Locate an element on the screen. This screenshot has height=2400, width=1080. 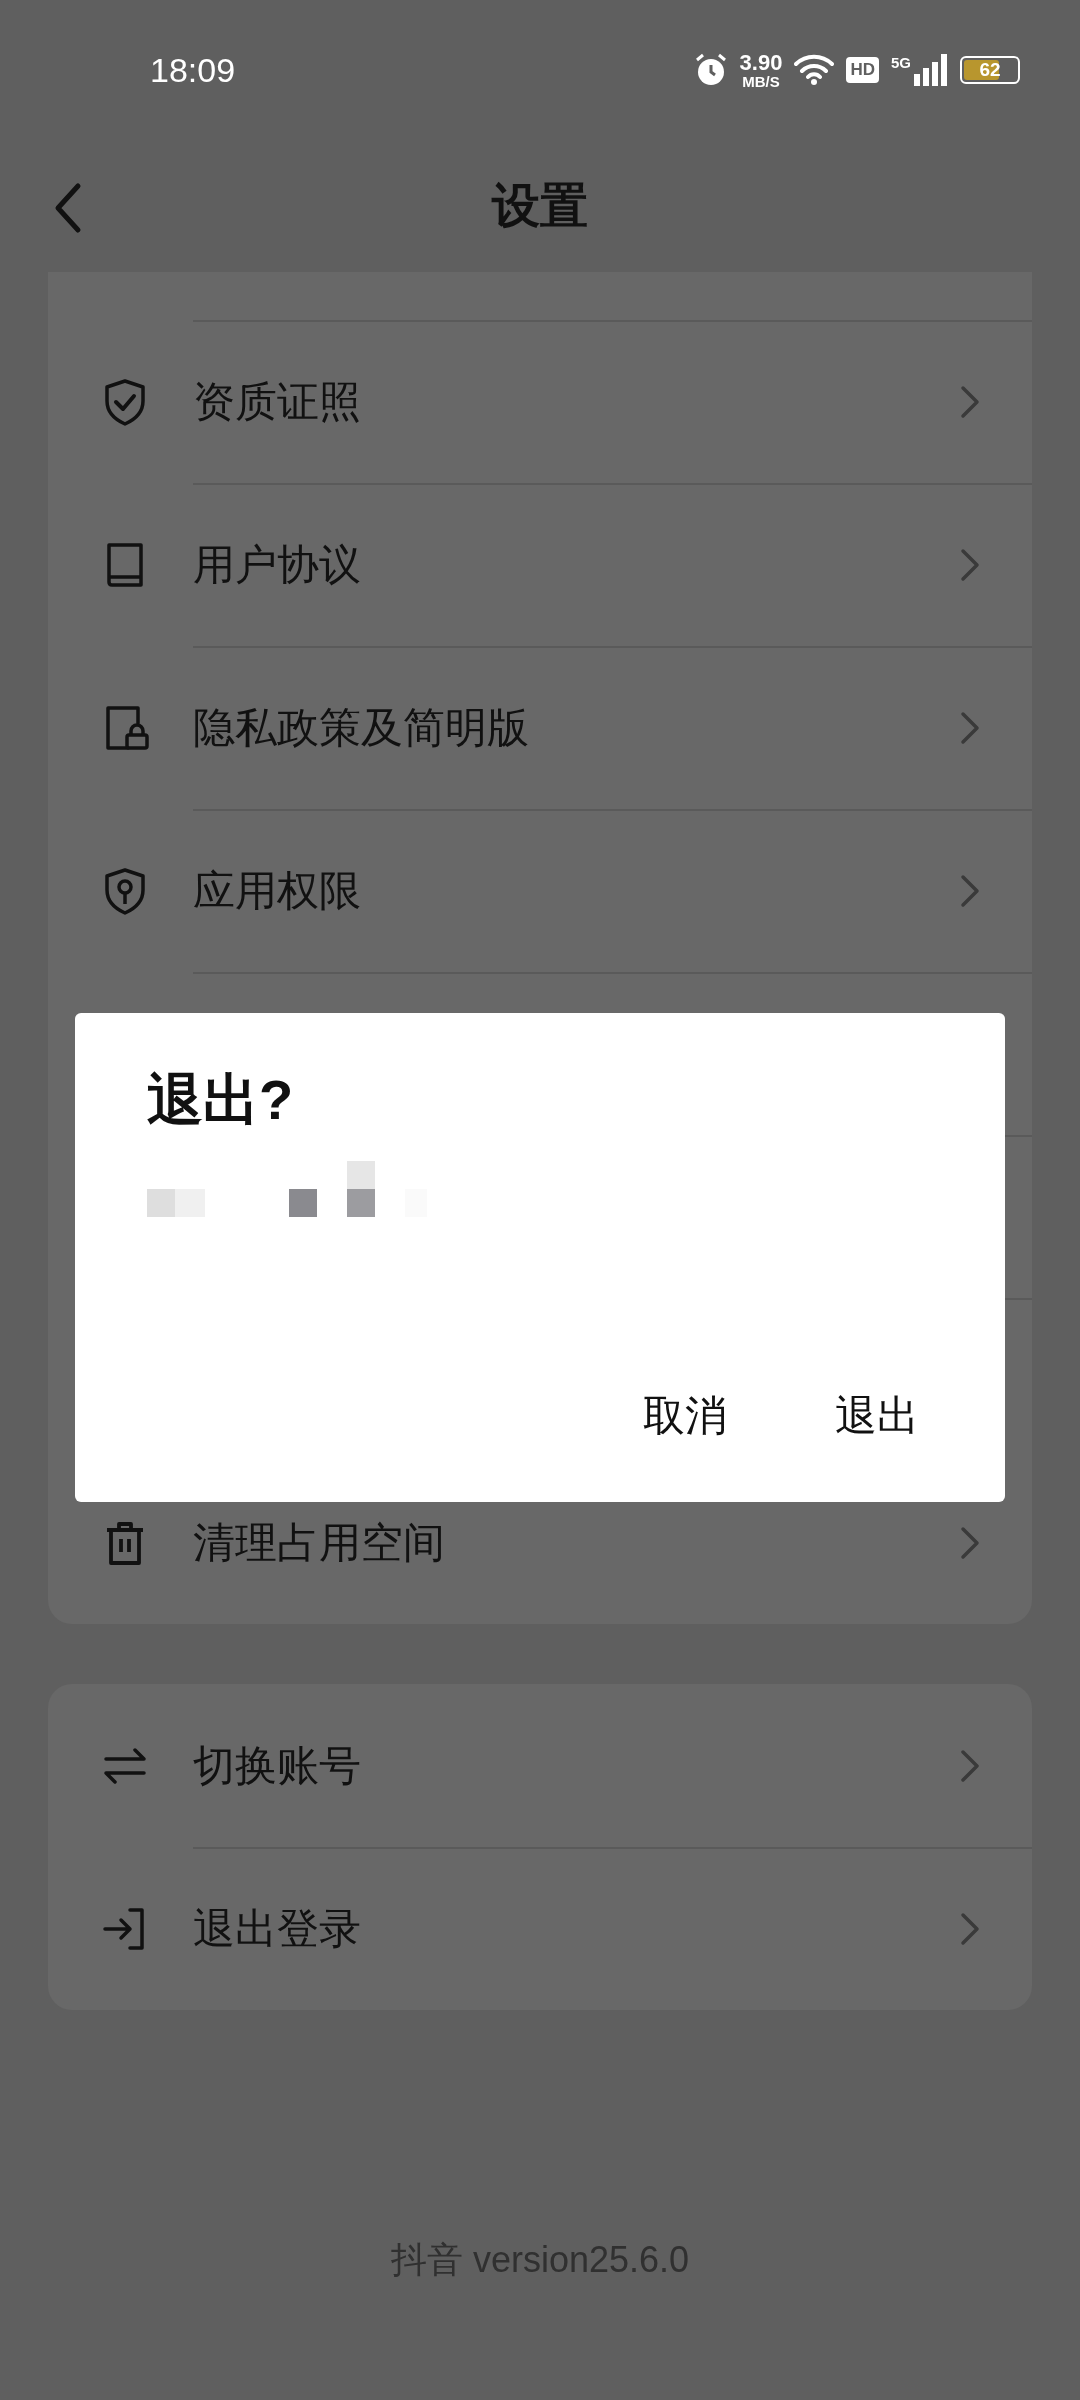
dialog-button: 取消 is located at coordinates (685, 1416).